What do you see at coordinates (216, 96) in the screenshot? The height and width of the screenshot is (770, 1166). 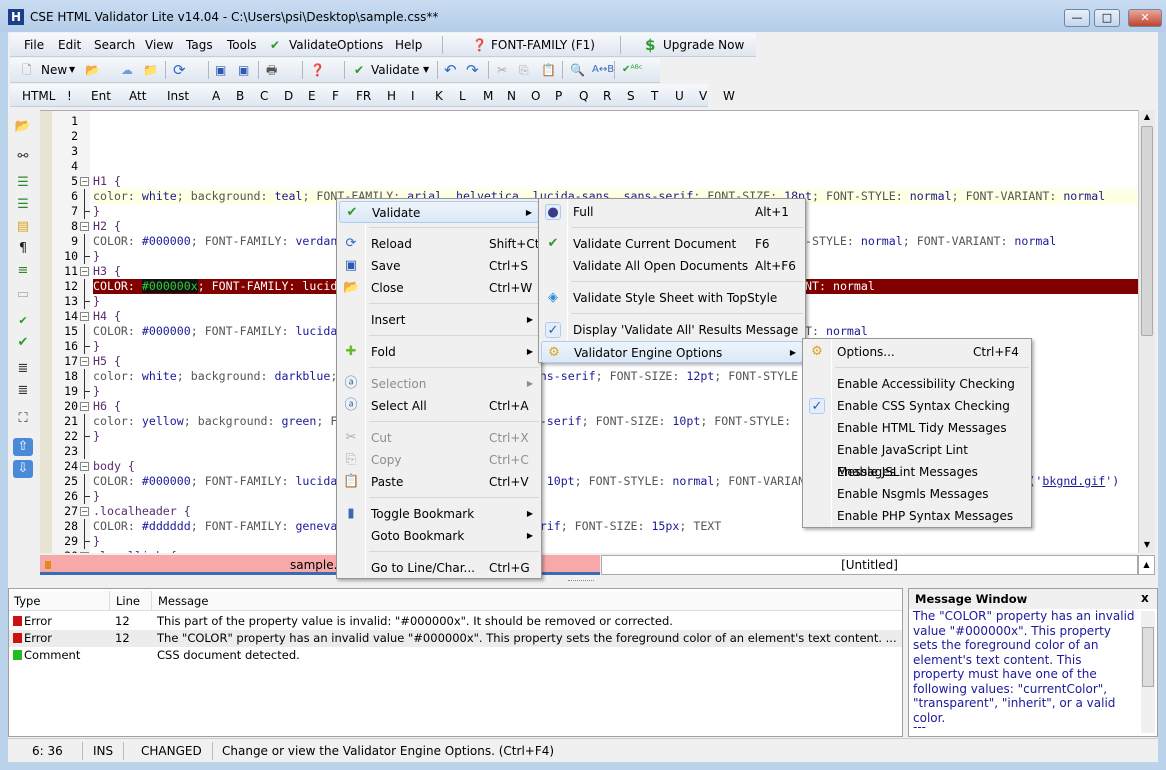 I see `tag-letter-a-button: A` at bounding box center [216, 96].